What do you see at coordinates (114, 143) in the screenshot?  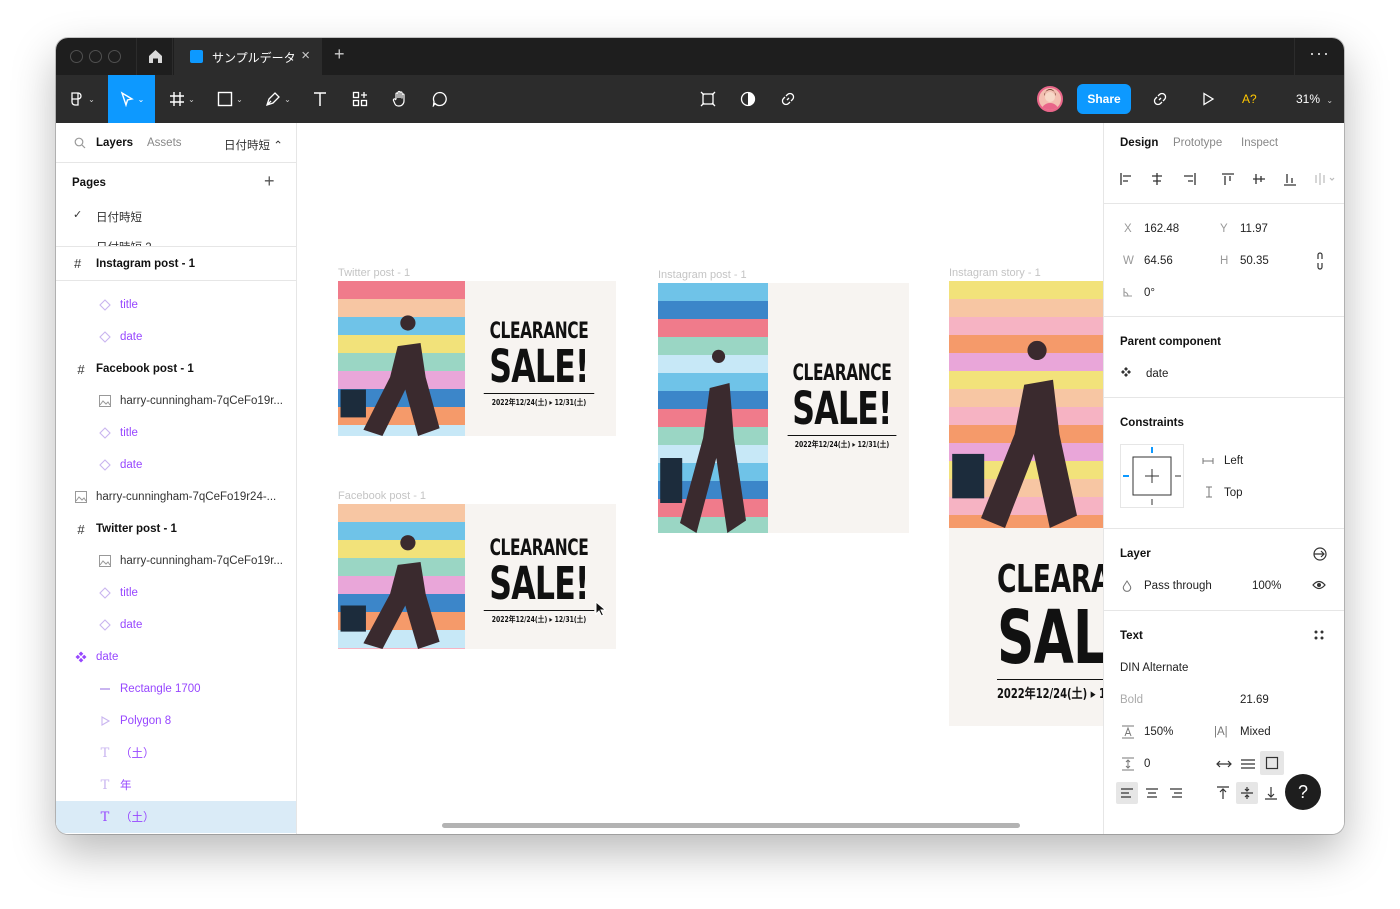 I see `tab-layers: Layers` at bounding box center [114, 143].